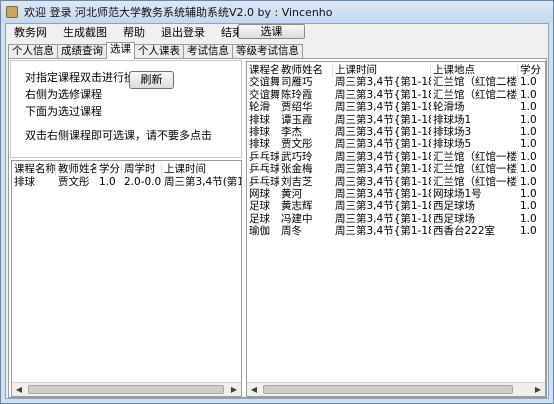 The height and width of the screenshot is (404, 554). What do you see at coordinates (203, 182) in the screenshot?
I see `table-cell: 周三第3,4节(第1-` at bounding box center [203, 182].